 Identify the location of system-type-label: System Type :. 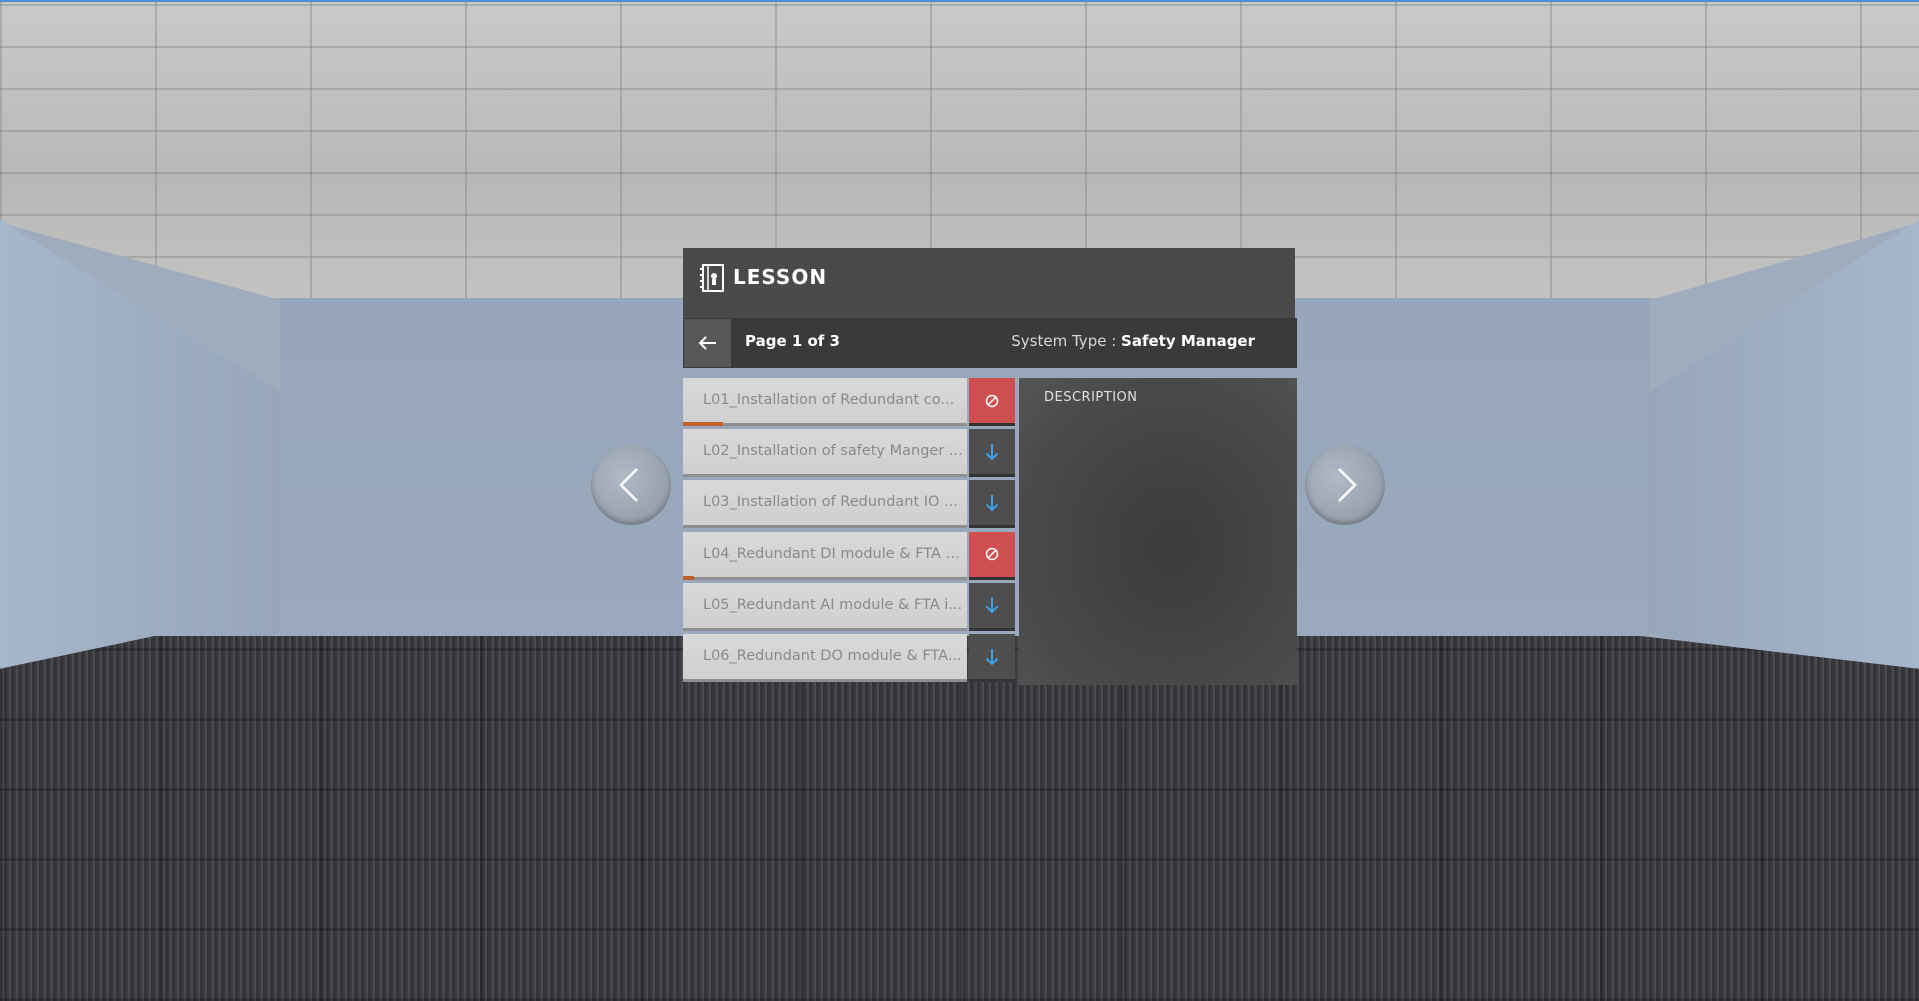
(1064, 341).